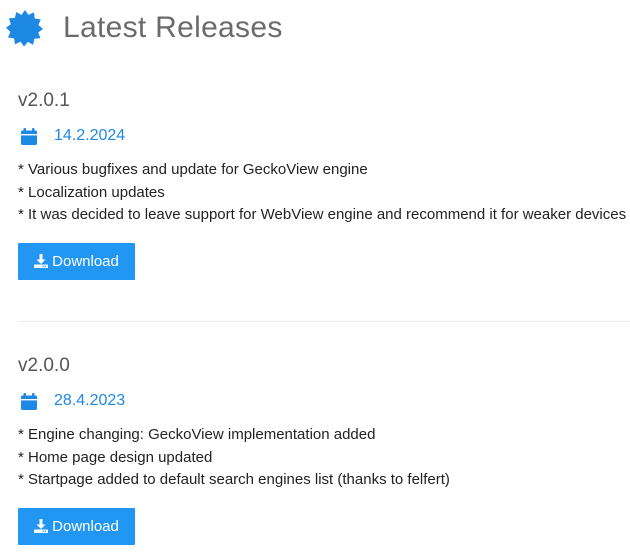 Image resolution: width=630 pixels, height=560 pixels. Describe the element at coordinates (91, 192) in the screenshot. I see `release-note: * Localization updates` at that location.